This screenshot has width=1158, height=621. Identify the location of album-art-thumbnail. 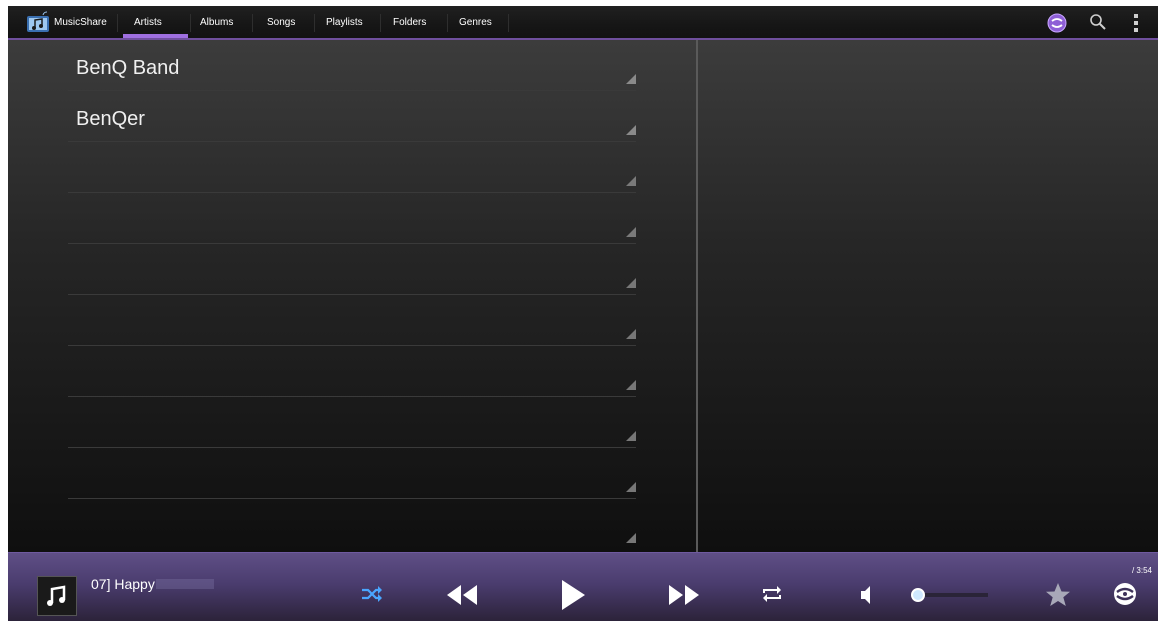
(57, 596).